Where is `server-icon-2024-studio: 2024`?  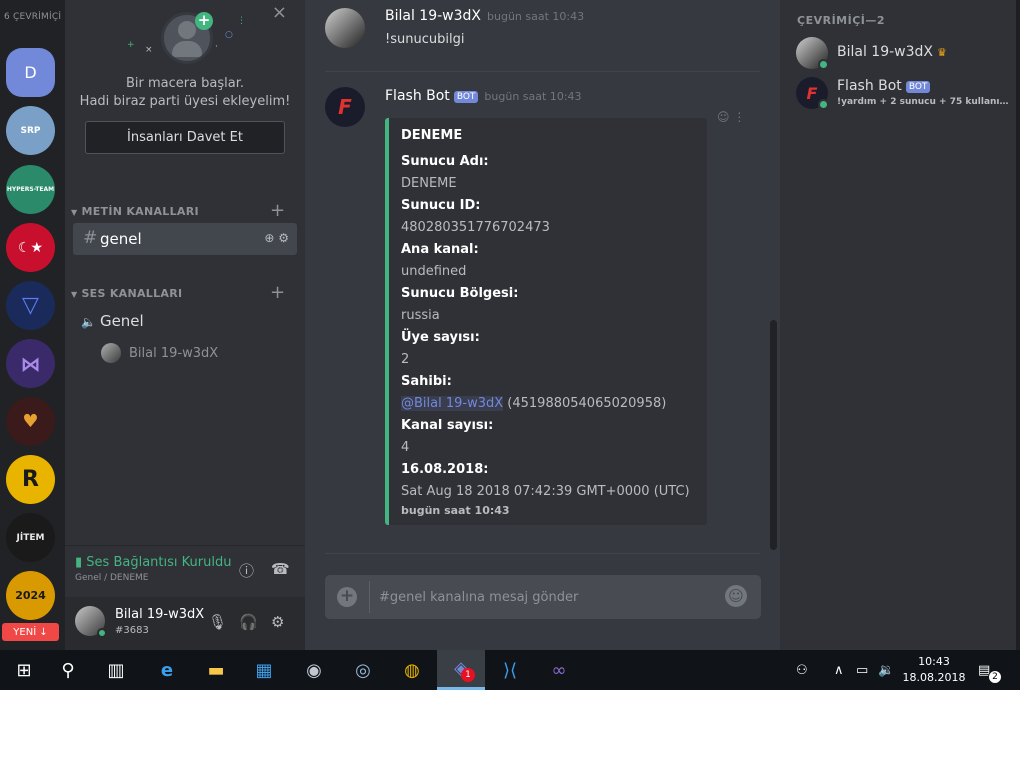 server-icon-2024-studio: 2024 is located at coordinates (30, 595).